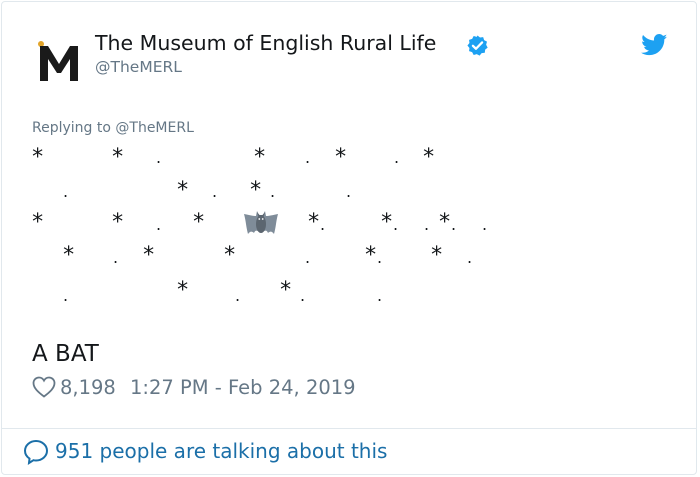  I want to click on verified-badge-icon, so click(477, 45).